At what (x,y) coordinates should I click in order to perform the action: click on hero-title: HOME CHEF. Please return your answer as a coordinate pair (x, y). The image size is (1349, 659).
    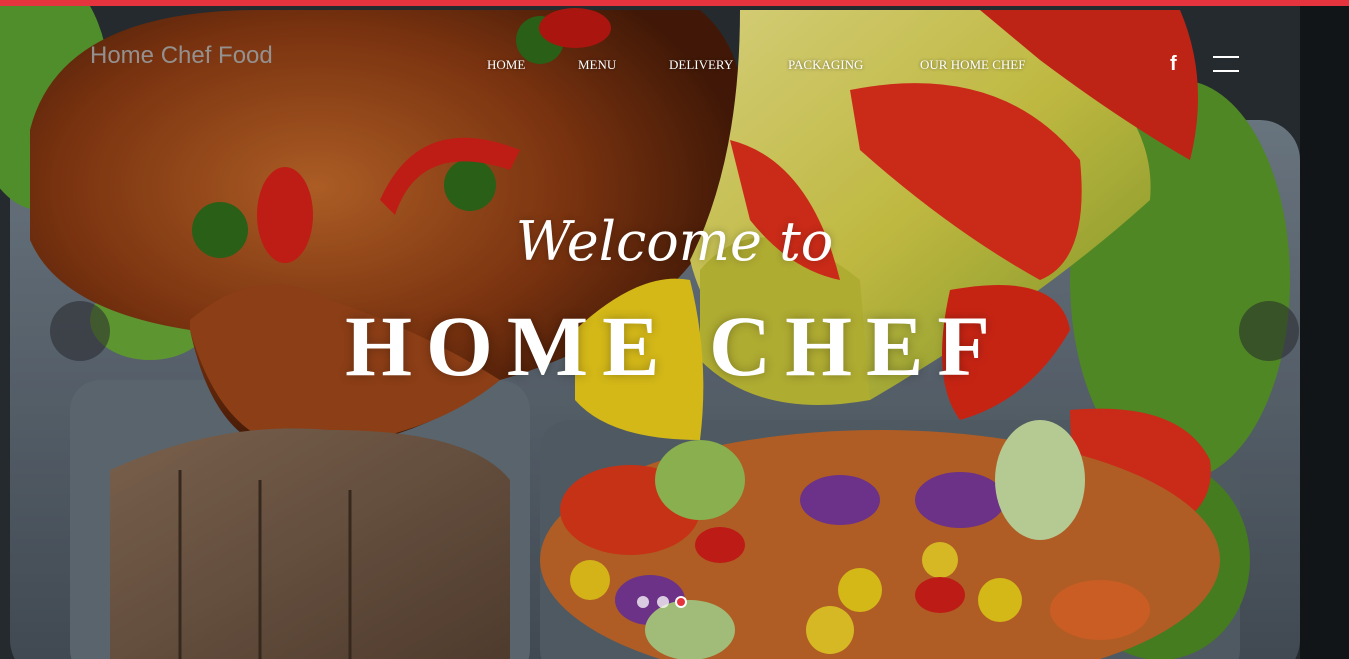
    Looking at the image, I should click on (674, 346).